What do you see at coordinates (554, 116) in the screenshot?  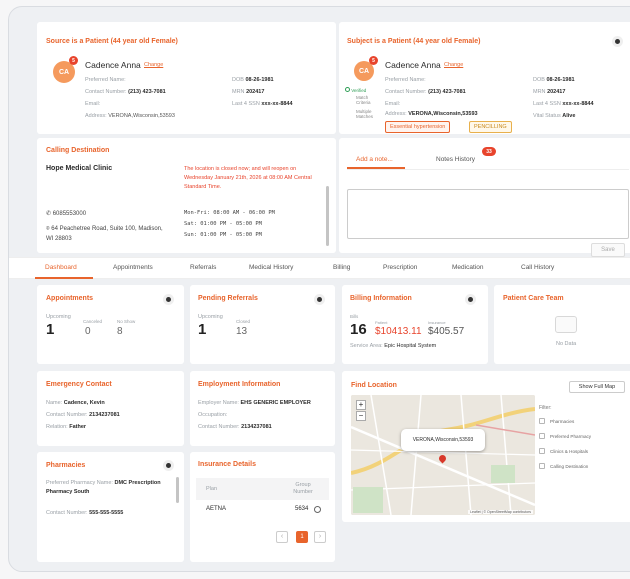 I see `vital-status: Vital Status Alive` at bounding box center [554, 116].